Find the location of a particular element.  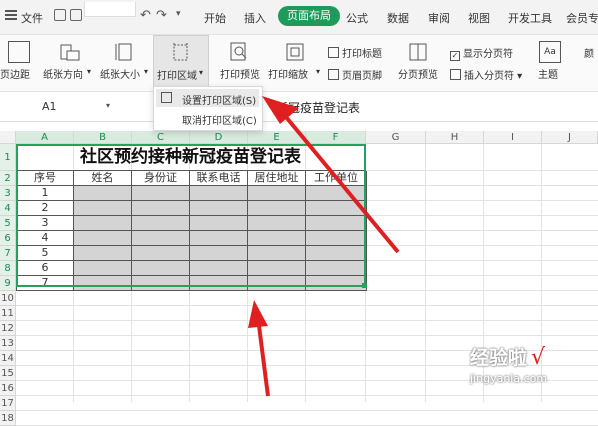

arrow-to-selection is located at coordinates (263, 357).